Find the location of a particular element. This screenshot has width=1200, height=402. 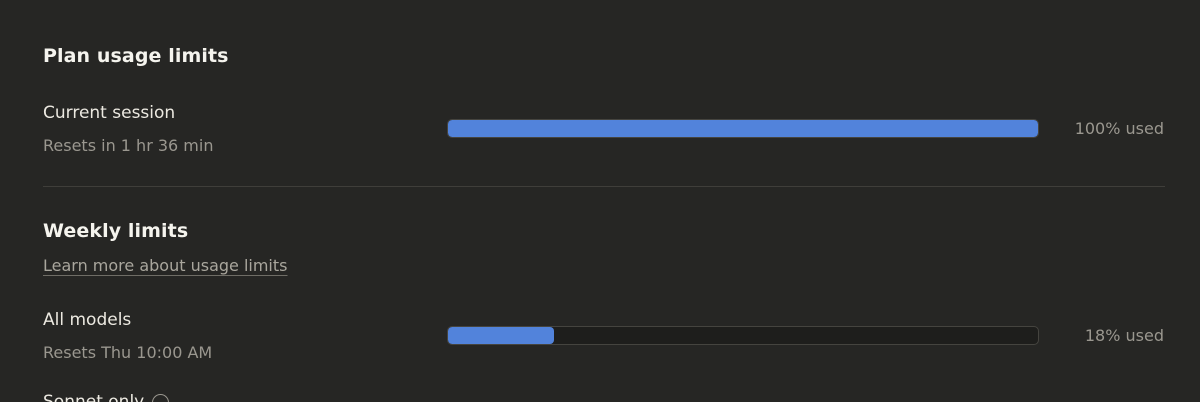

section-divider is located at coordinates (604, 186).